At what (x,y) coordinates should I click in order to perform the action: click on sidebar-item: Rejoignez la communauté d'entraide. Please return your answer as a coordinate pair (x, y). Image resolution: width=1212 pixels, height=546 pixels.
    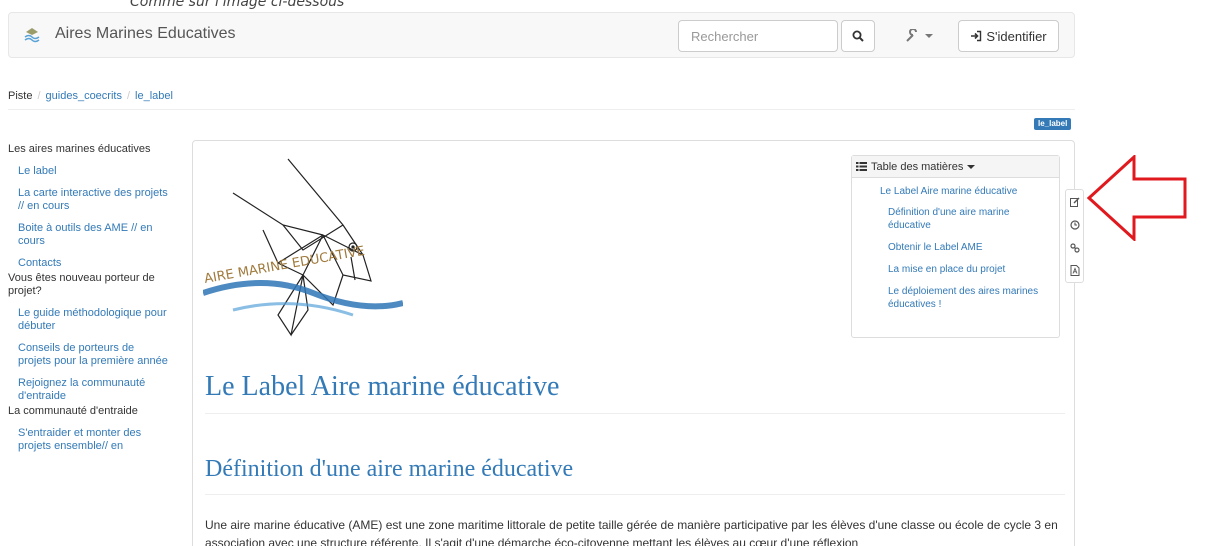
    Looking at the image, I should click on (88, 390).